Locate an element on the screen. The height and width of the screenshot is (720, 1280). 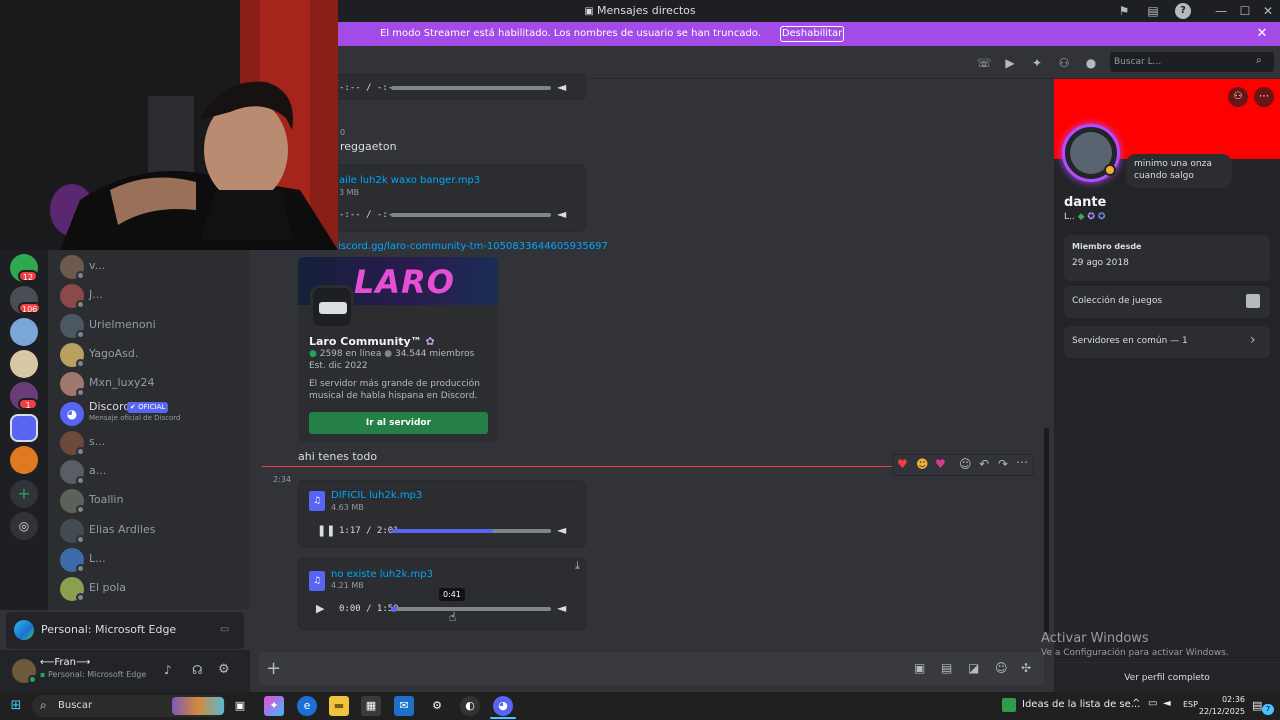
add-attachment-icon: + is located at coordinates (273, 668).